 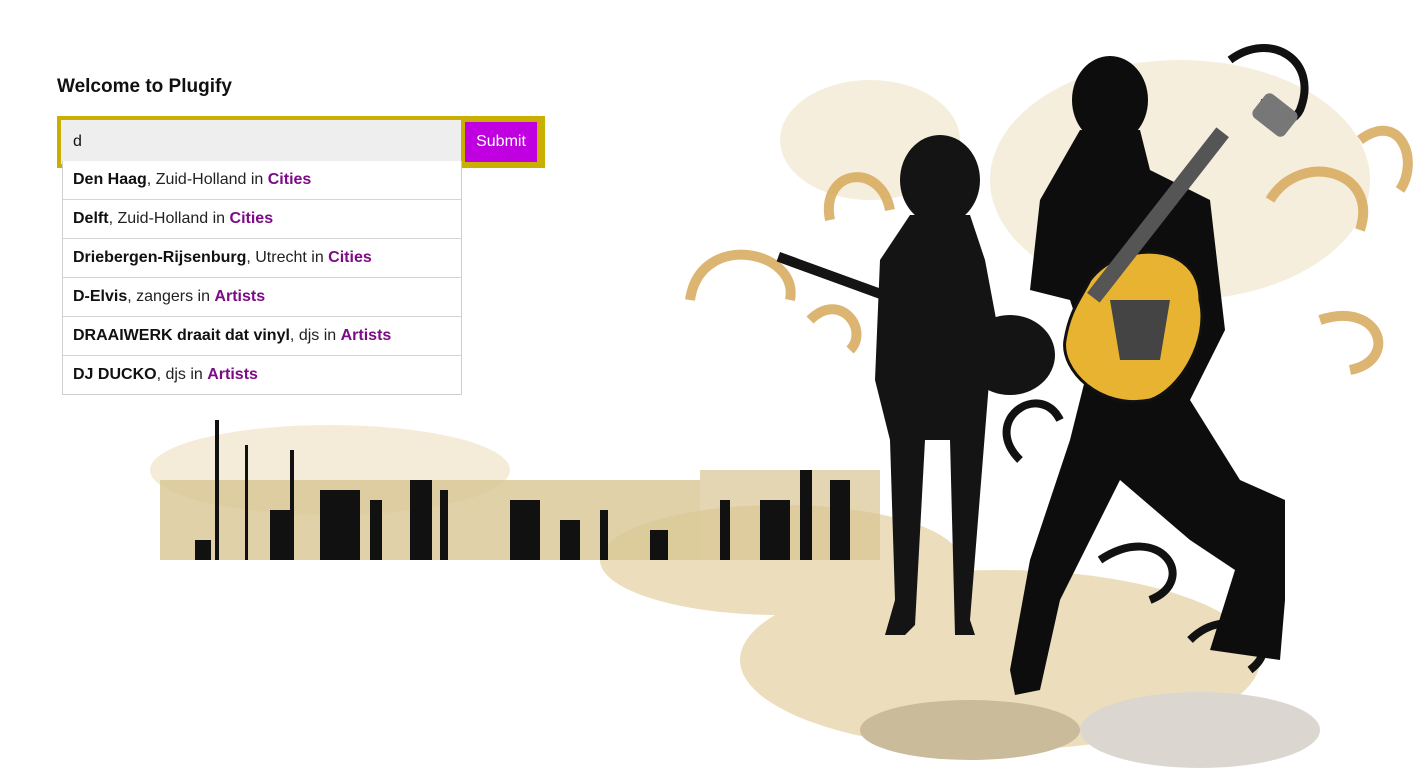 What do you see at coordinates (262, 374) in the screenshot?
I see `suggestion-item: DJ DUCKO, djs in Artists` at bounding box center [262, 374].